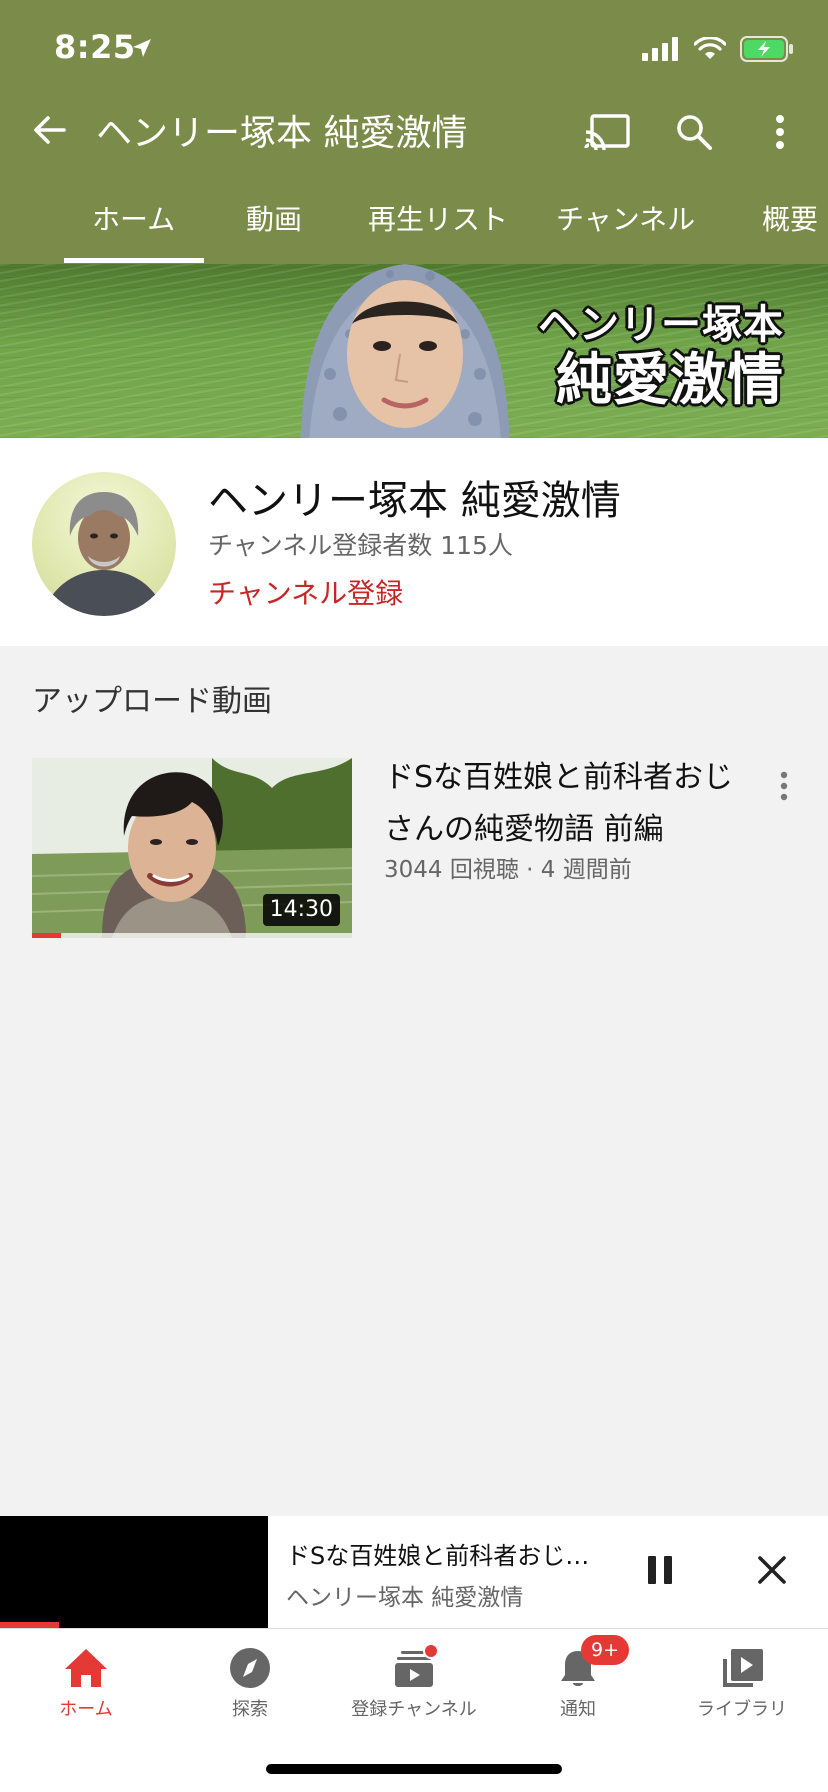 The width and height of the screenshot is (828, 1792). What do you see at coordinates (192, 848) in the screenshot?
I see `video-thumbnail: 14:30` at bounding box center [192, 848].